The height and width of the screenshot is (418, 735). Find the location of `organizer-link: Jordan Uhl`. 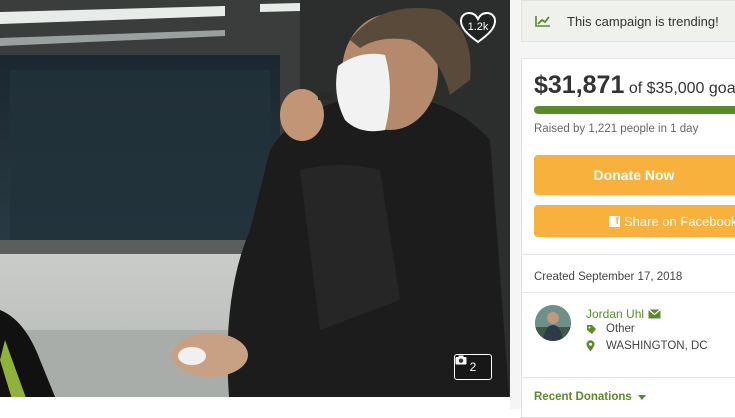

organizer-link: Jordan Uhl is located at coordinates (623, 314).